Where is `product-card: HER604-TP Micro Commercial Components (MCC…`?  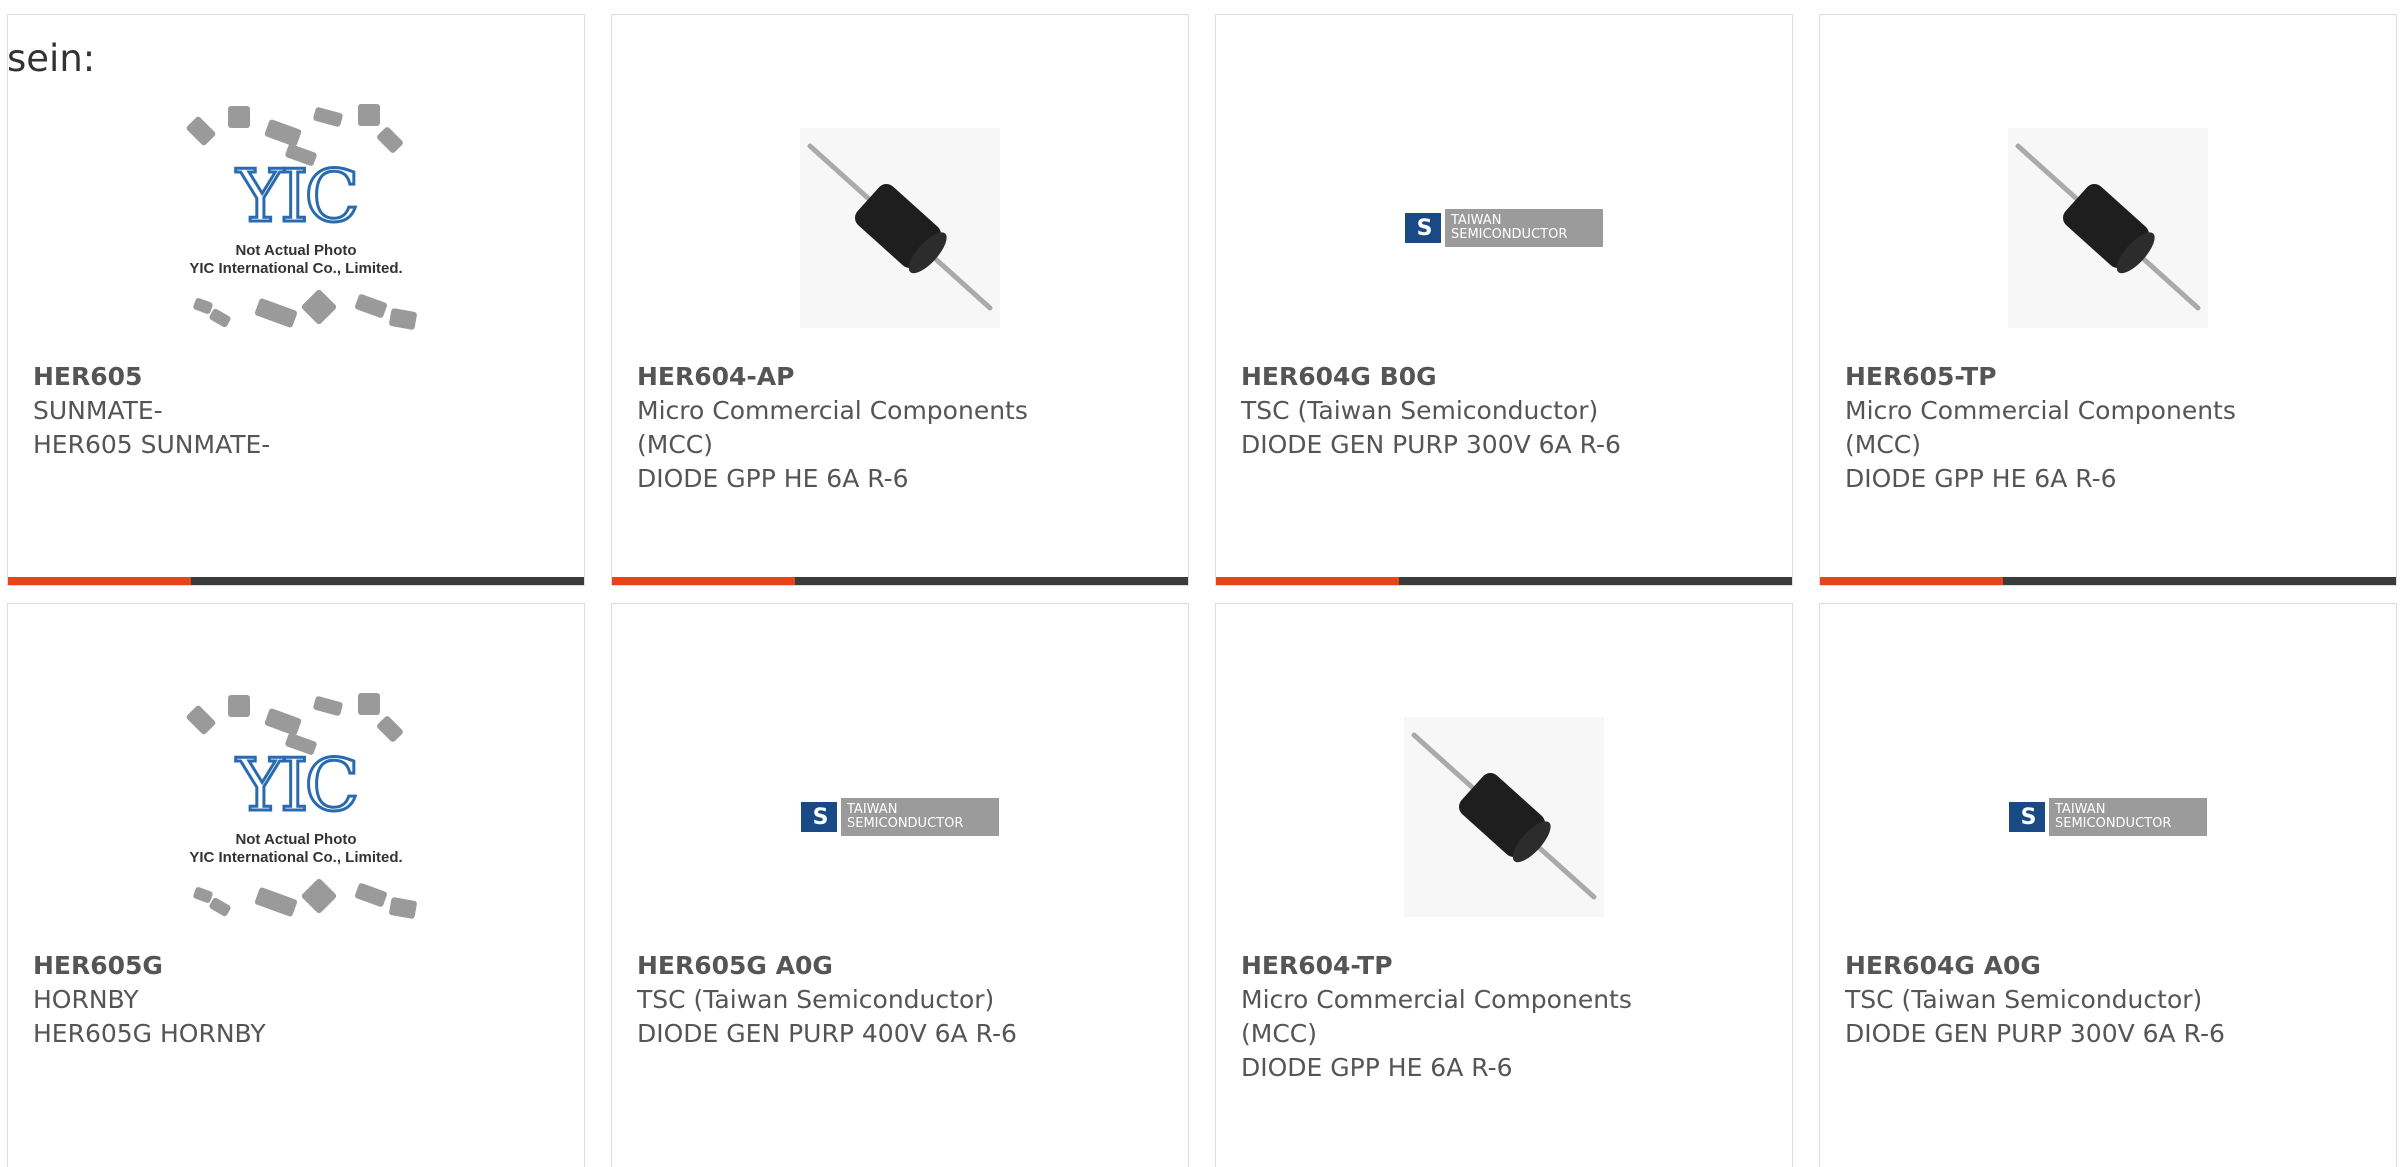 product-card: HER604-TP Micro Commercial Components (MCC… is located at coordinates (1504, 885).